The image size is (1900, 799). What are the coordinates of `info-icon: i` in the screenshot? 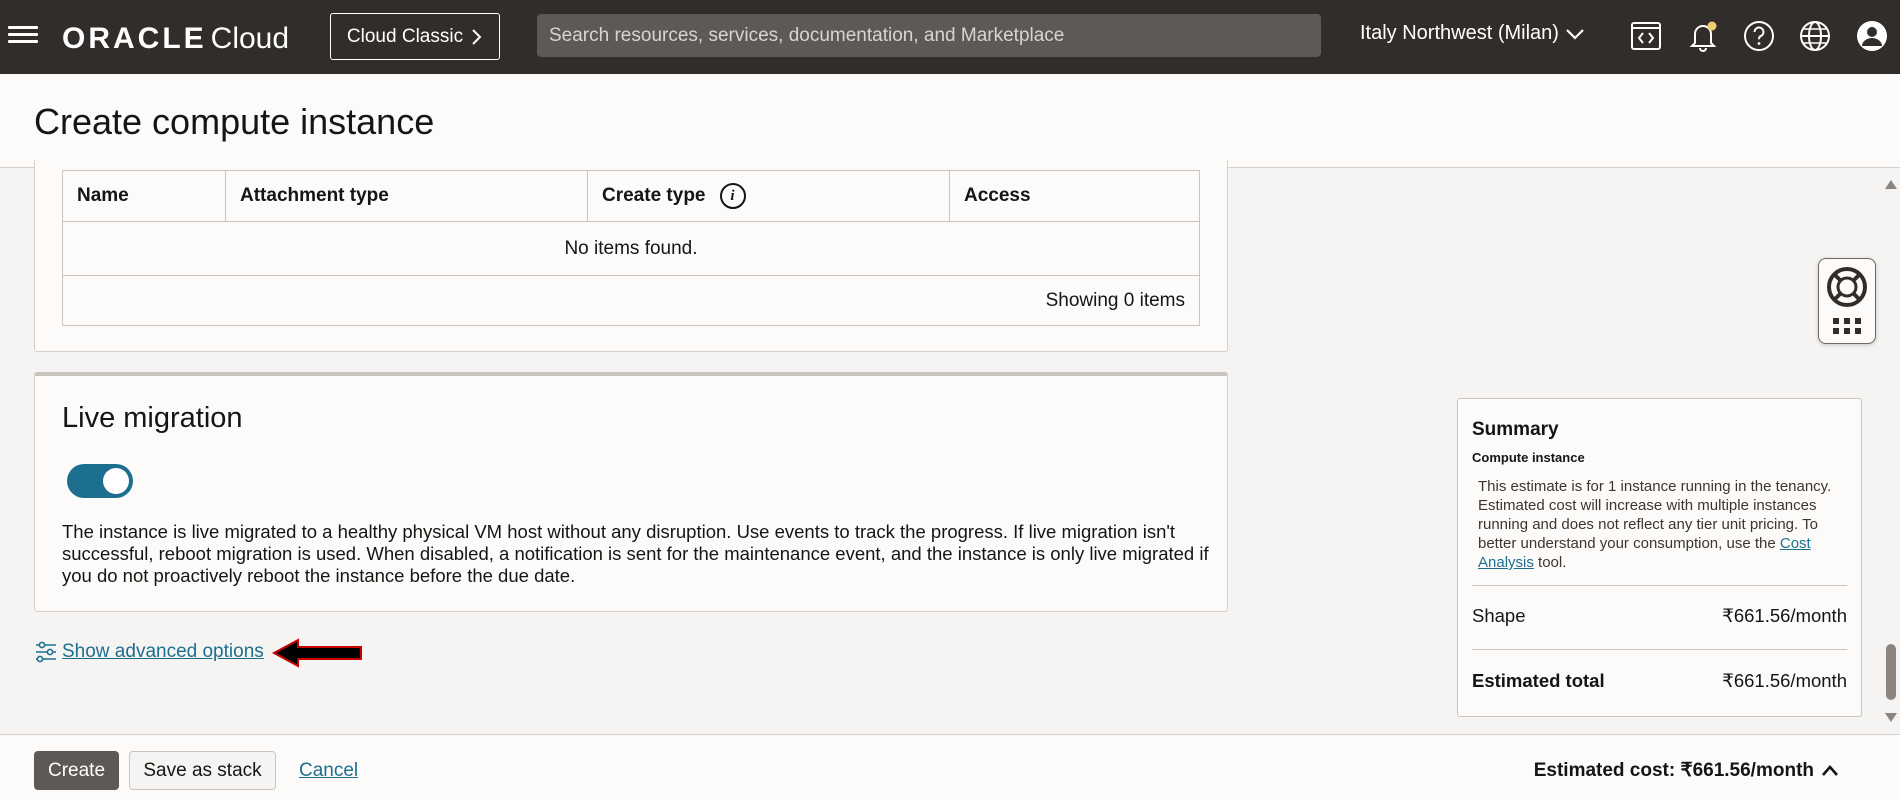 It's located at (732, 196).